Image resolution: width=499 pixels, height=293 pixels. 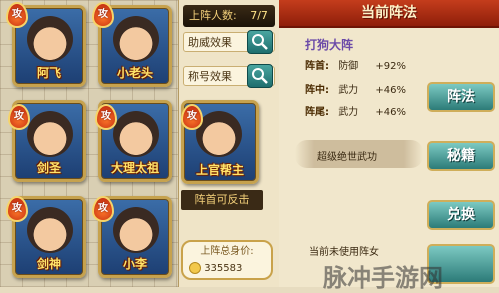 I want to click on panel-title: 当前阵法, so click(x=389, y=14).